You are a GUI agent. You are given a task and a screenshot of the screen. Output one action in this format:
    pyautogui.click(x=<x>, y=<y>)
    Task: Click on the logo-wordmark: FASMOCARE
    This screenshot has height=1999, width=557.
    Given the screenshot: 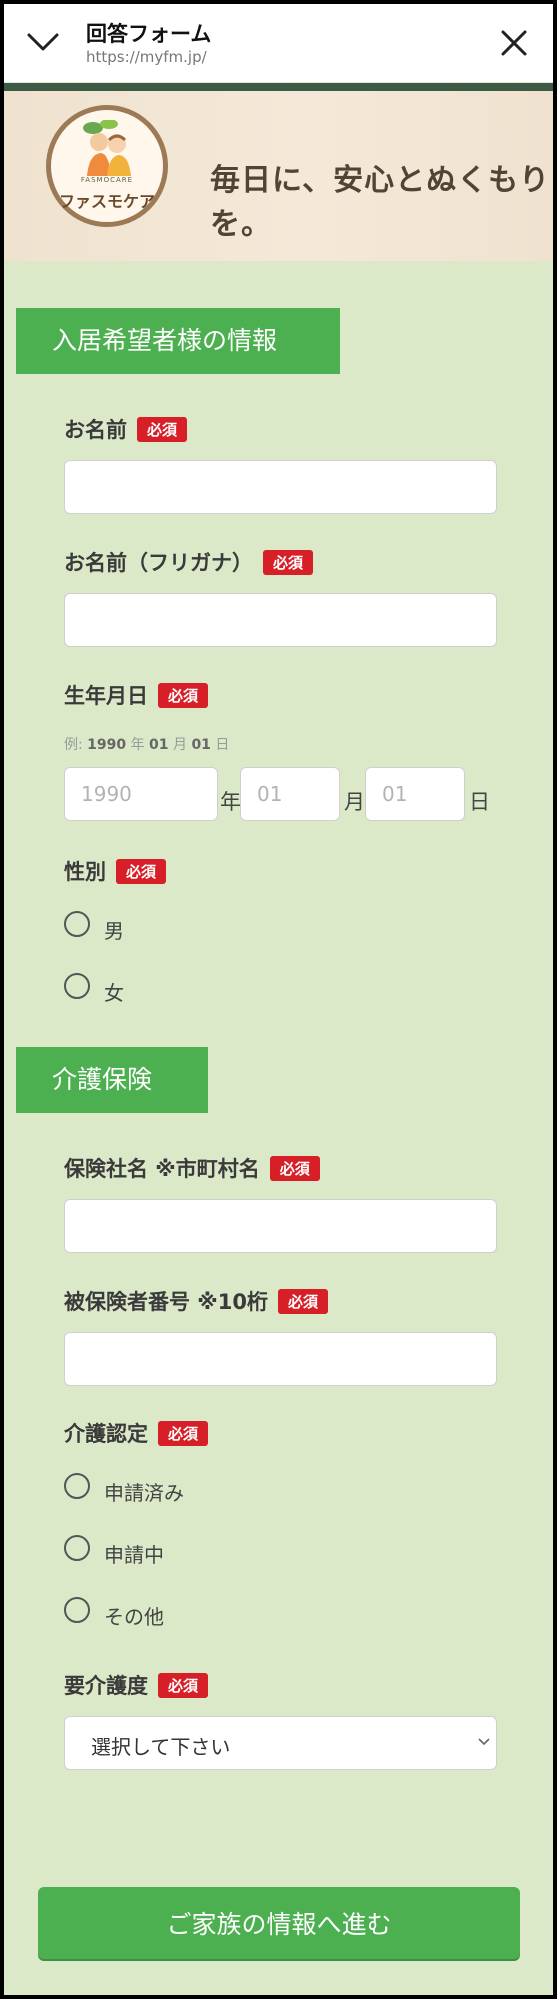 What is the action you would take?
    pyautogui.click(x=107, y=180)
    